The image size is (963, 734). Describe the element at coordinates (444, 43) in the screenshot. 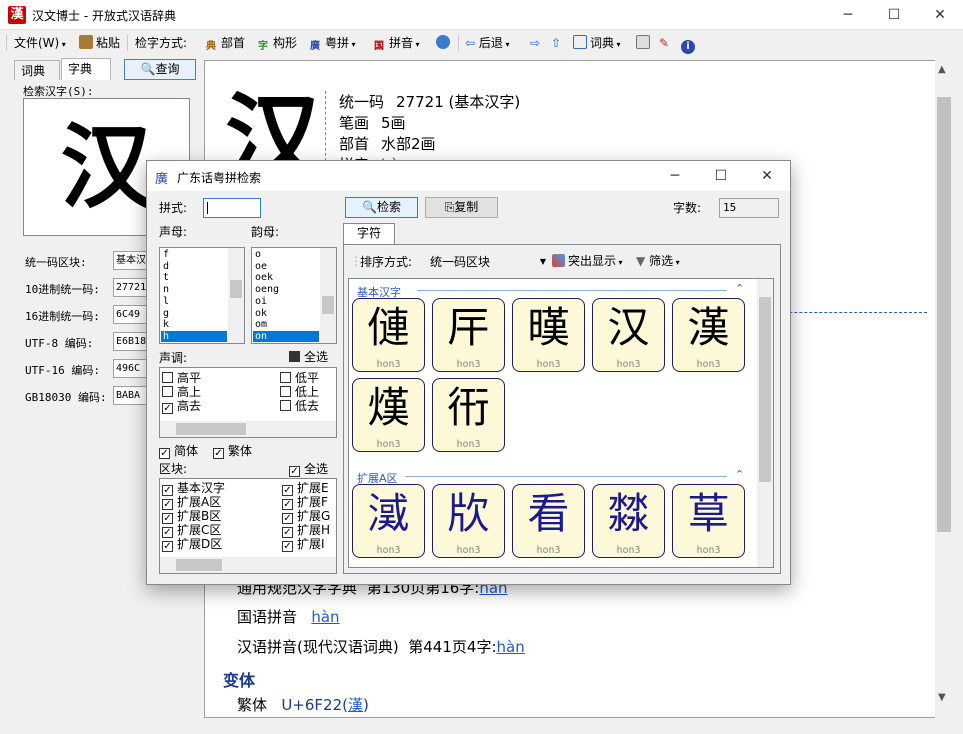

I see `globe-button` at that location.